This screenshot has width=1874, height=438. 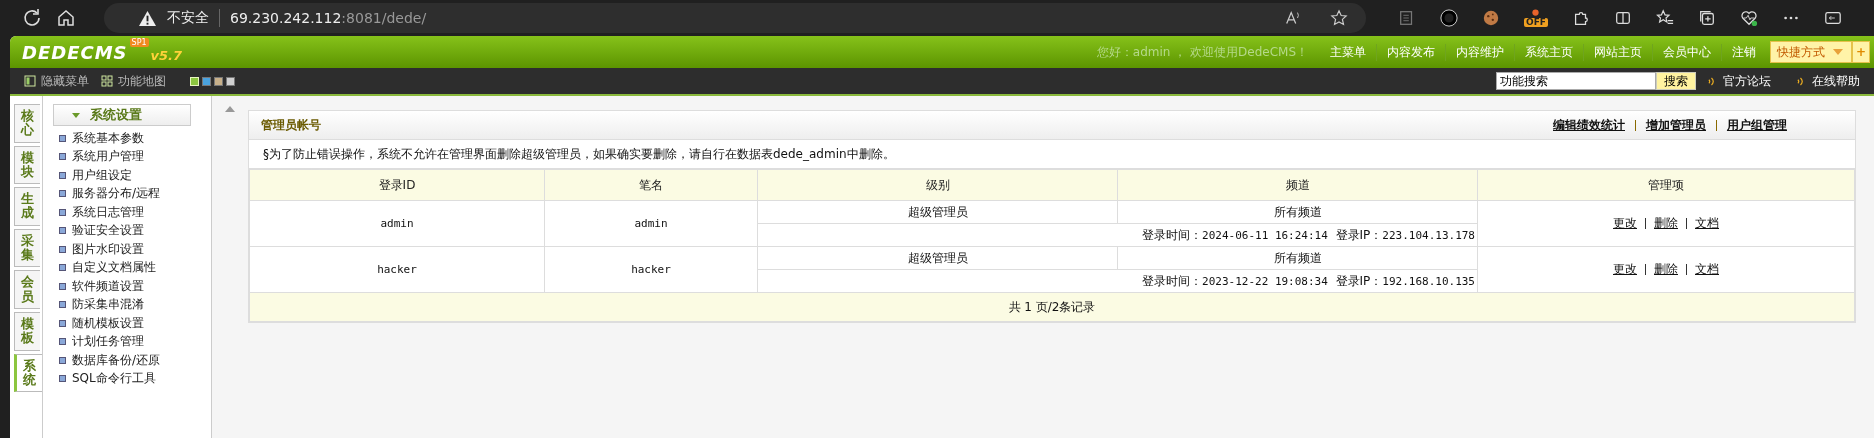 What do you see at coordinates (735, 18) in the screenshot?
I see `address-bar: 不安全 69.230.242.112:8081/dede/` at bounding box center [735, 18].